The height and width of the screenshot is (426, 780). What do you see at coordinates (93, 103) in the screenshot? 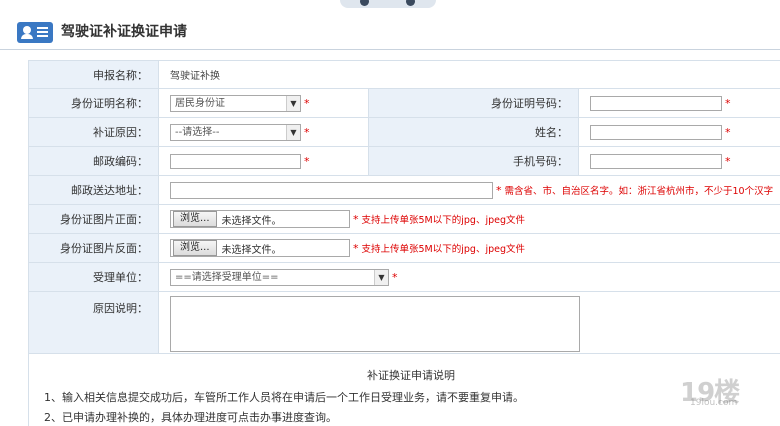
I see `id-type-label: 身份证明名称：` at bounding box center [93, 103].